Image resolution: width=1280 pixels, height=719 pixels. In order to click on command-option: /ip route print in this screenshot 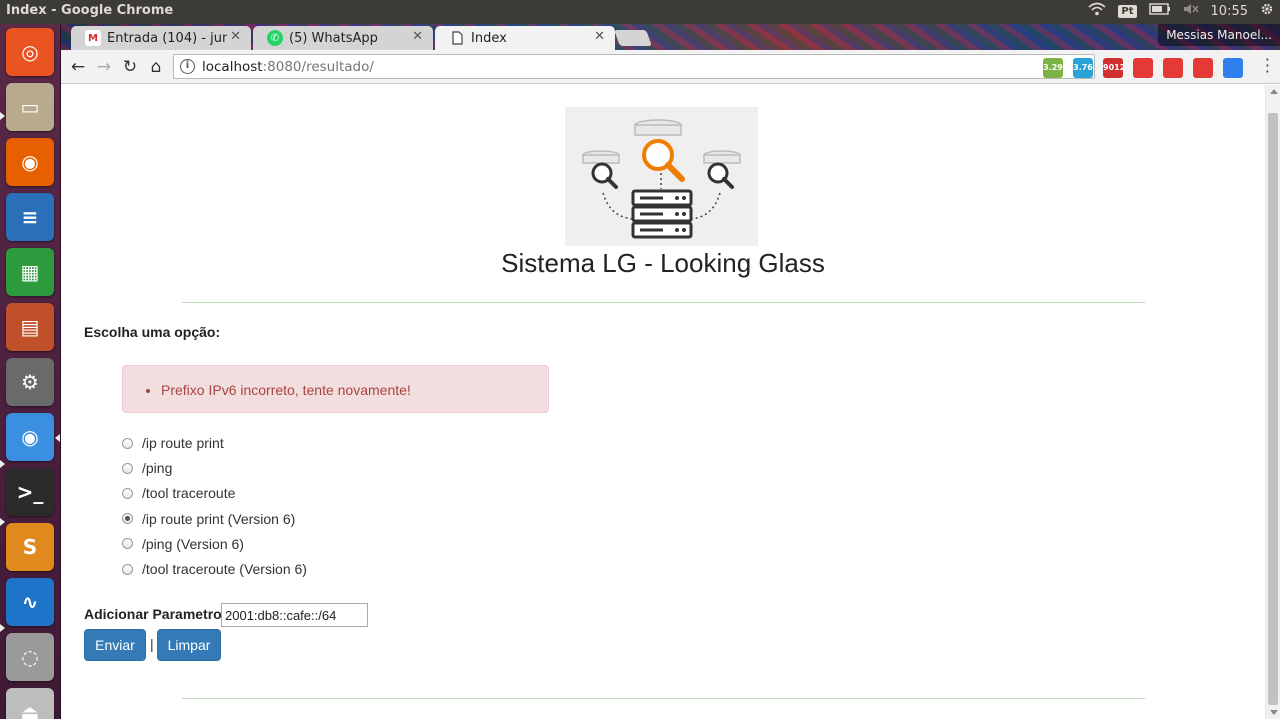, I will do `click(173, 443)`.